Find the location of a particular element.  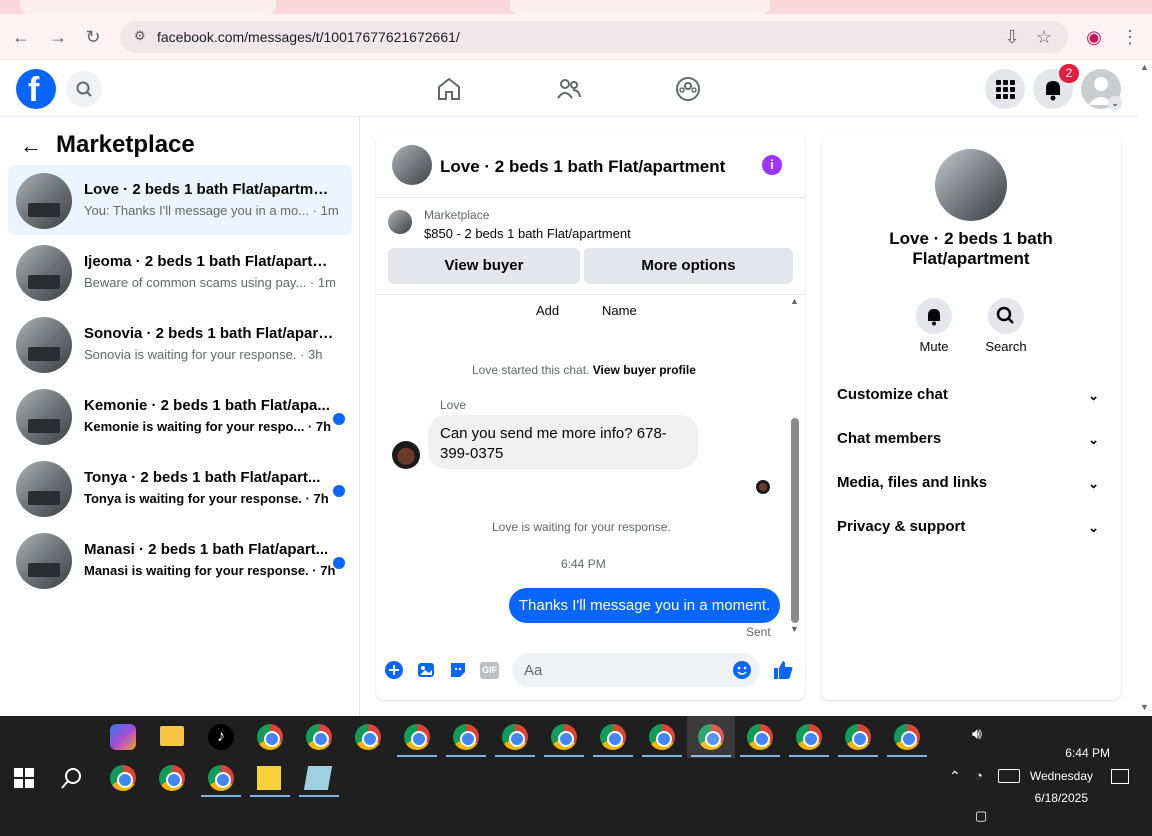

menu-grid-icon is located at coordinates (1005, 89).